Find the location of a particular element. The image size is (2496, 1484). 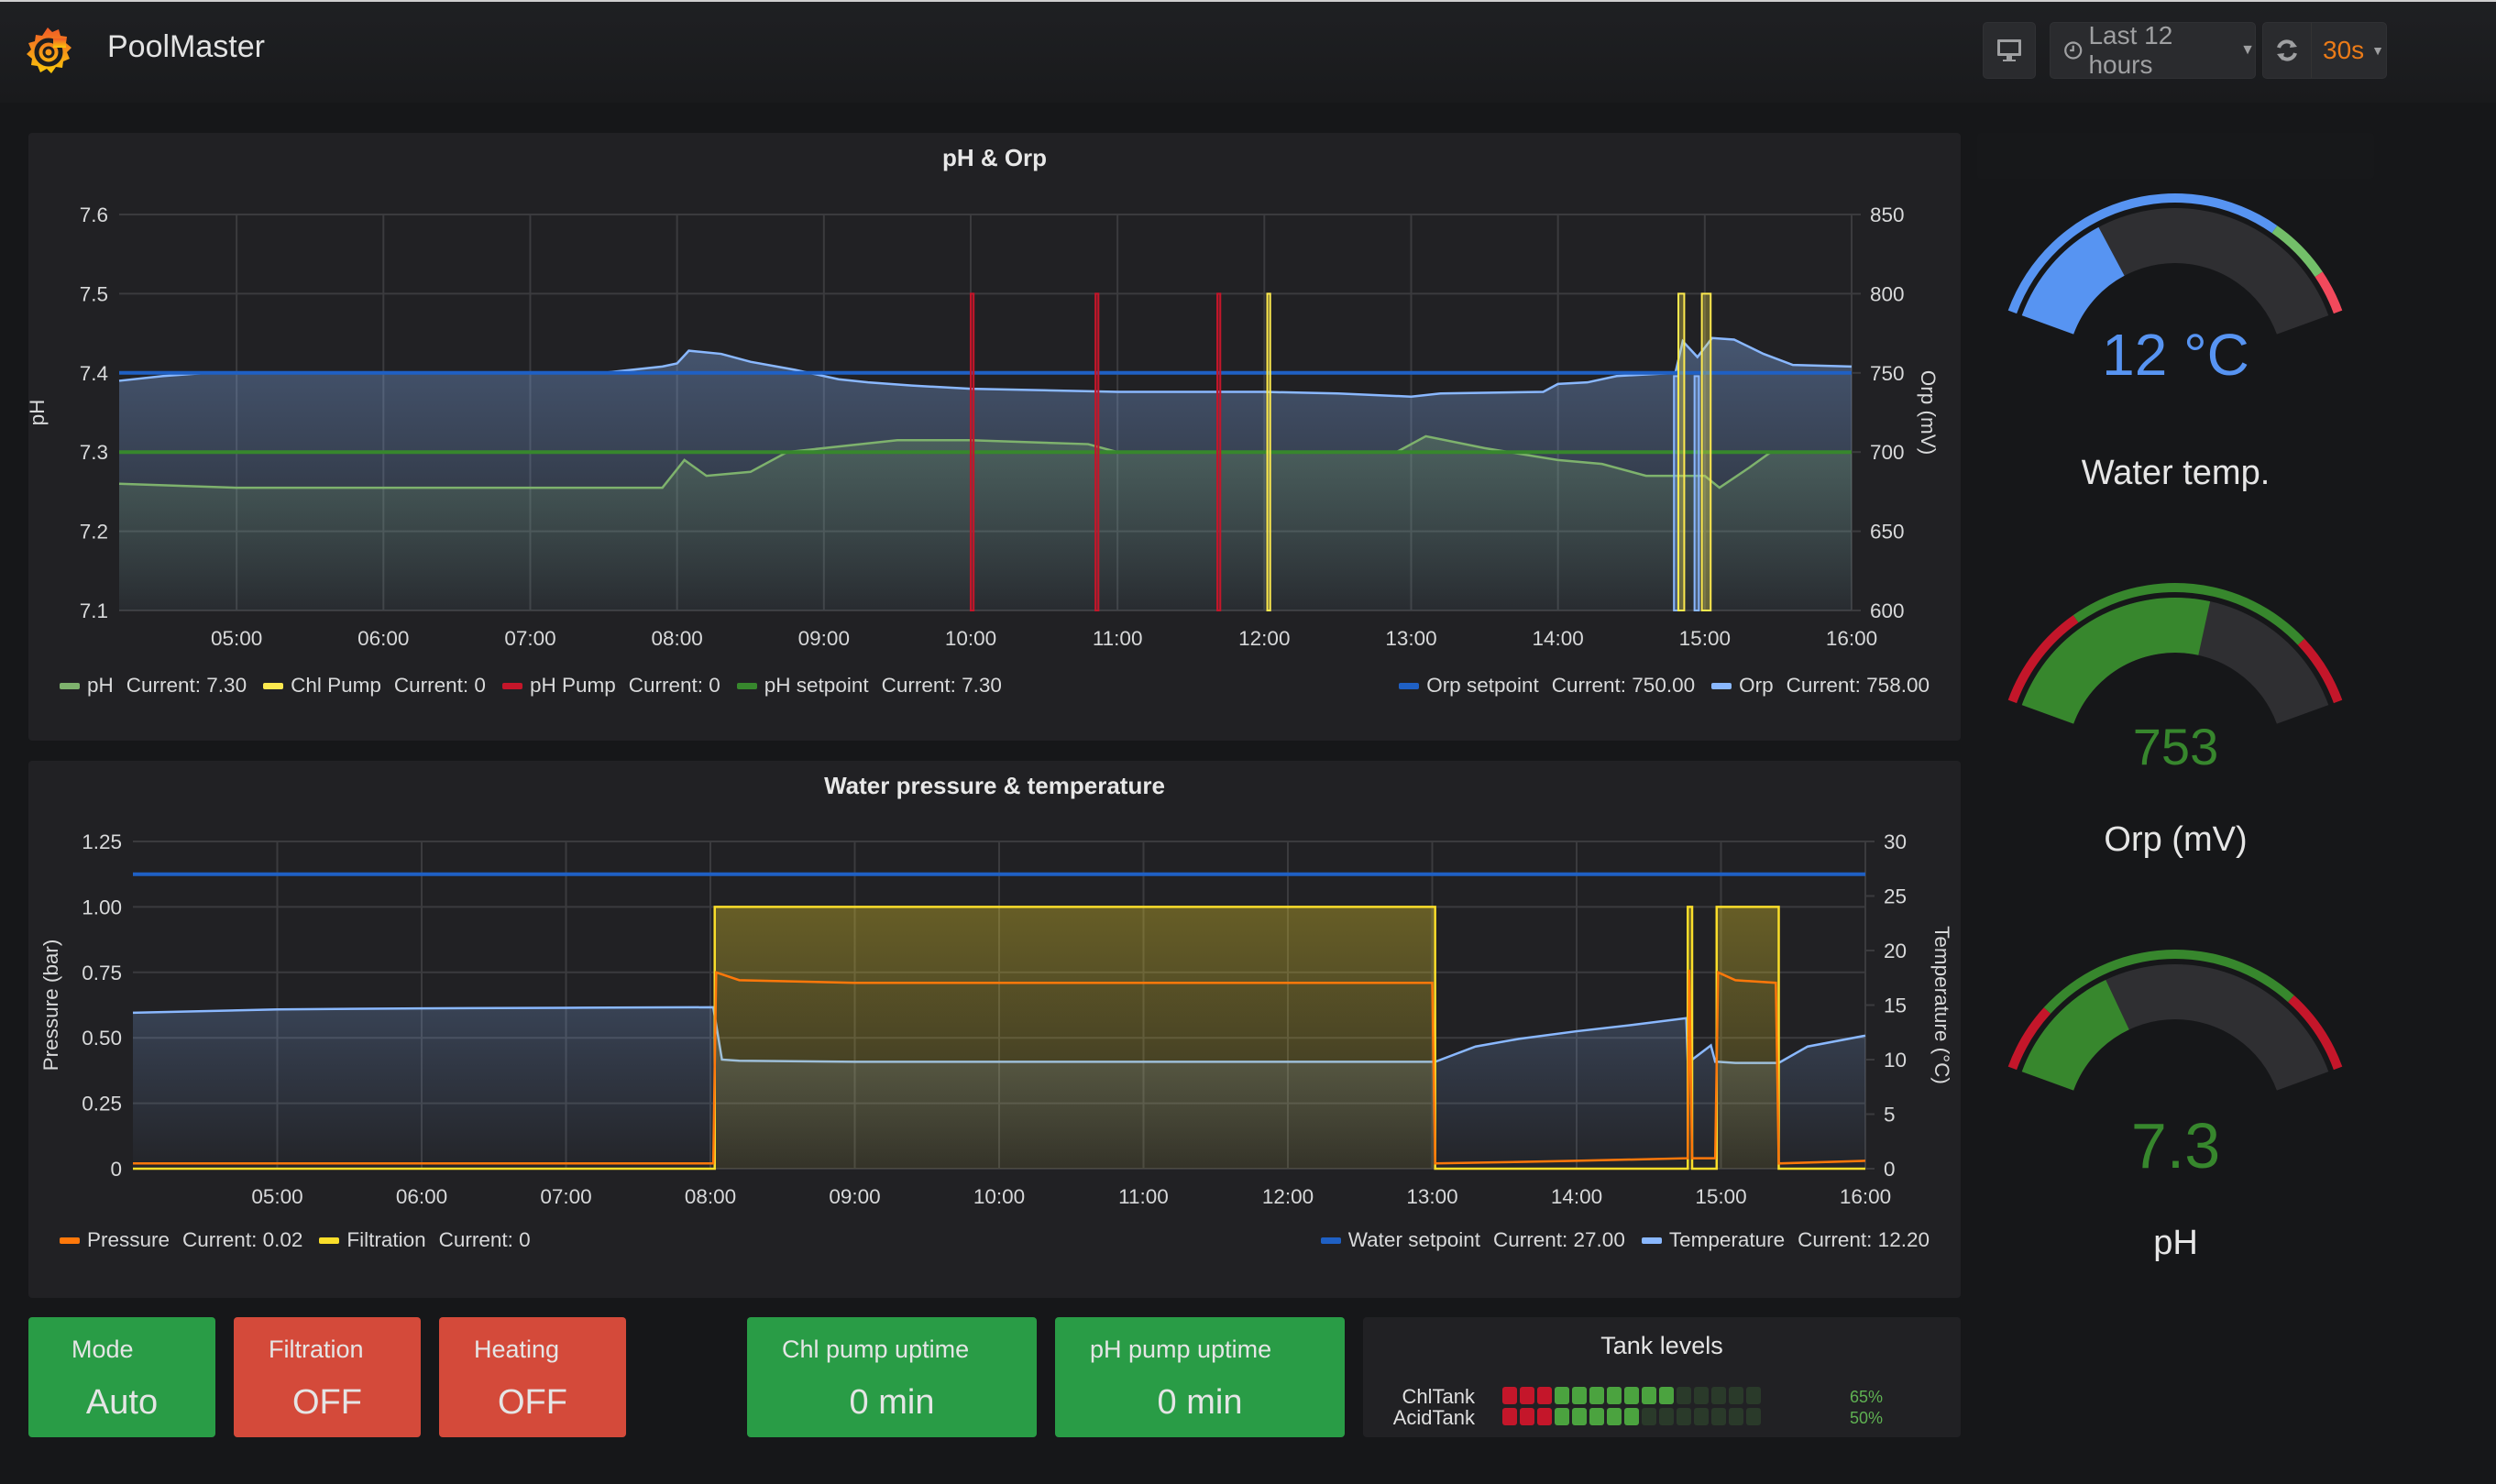

y-tick-label: 7.4 is located at coordinates (94, 373).